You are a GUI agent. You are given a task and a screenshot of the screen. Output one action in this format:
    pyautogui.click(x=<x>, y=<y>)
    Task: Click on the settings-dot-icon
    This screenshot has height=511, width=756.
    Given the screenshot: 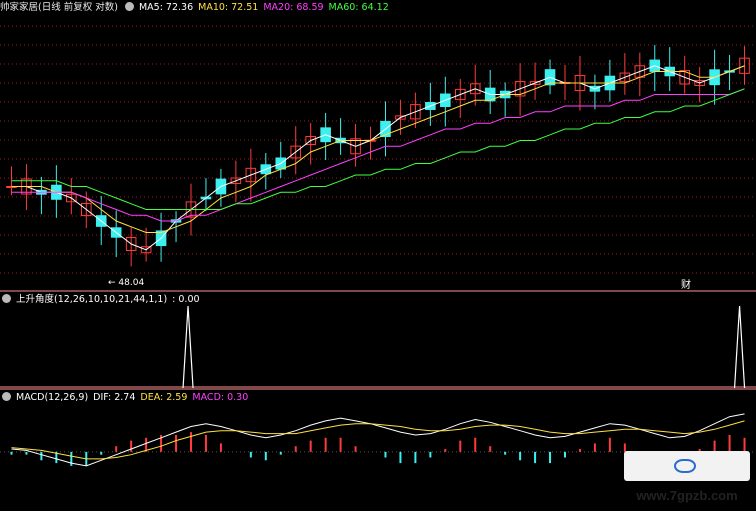 What is the action you would take?
    pyautogui.click(x=129, y=6)
    